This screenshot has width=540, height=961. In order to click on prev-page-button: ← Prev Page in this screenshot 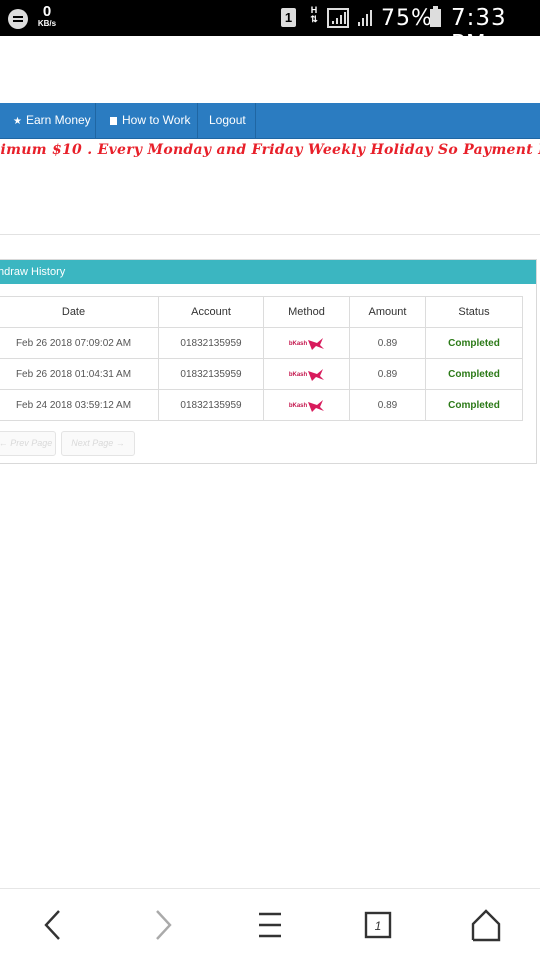, I will do `click(28, 443)`.